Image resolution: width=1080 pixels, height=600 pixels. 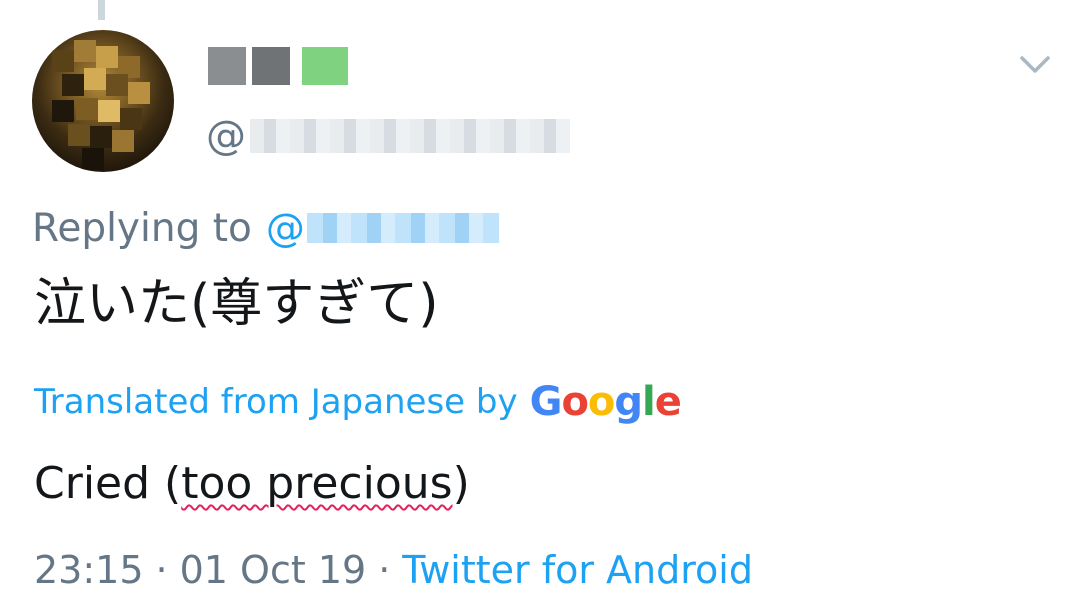 I want to click on replying-to-label: Replying to, so click(x=142, y=228).